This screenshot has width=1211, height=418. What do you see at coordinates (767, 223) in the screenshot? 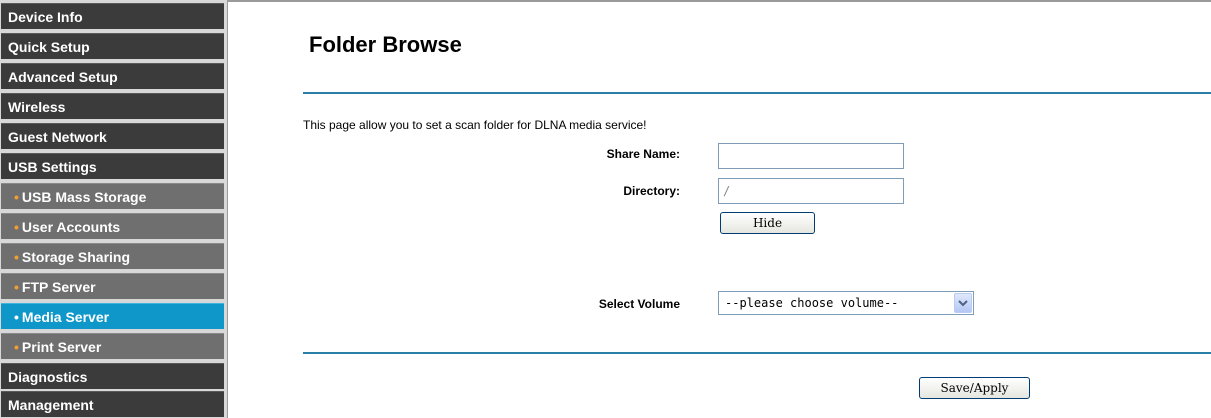
I see `hide-button: Hide` at bounding box center [767, 223].